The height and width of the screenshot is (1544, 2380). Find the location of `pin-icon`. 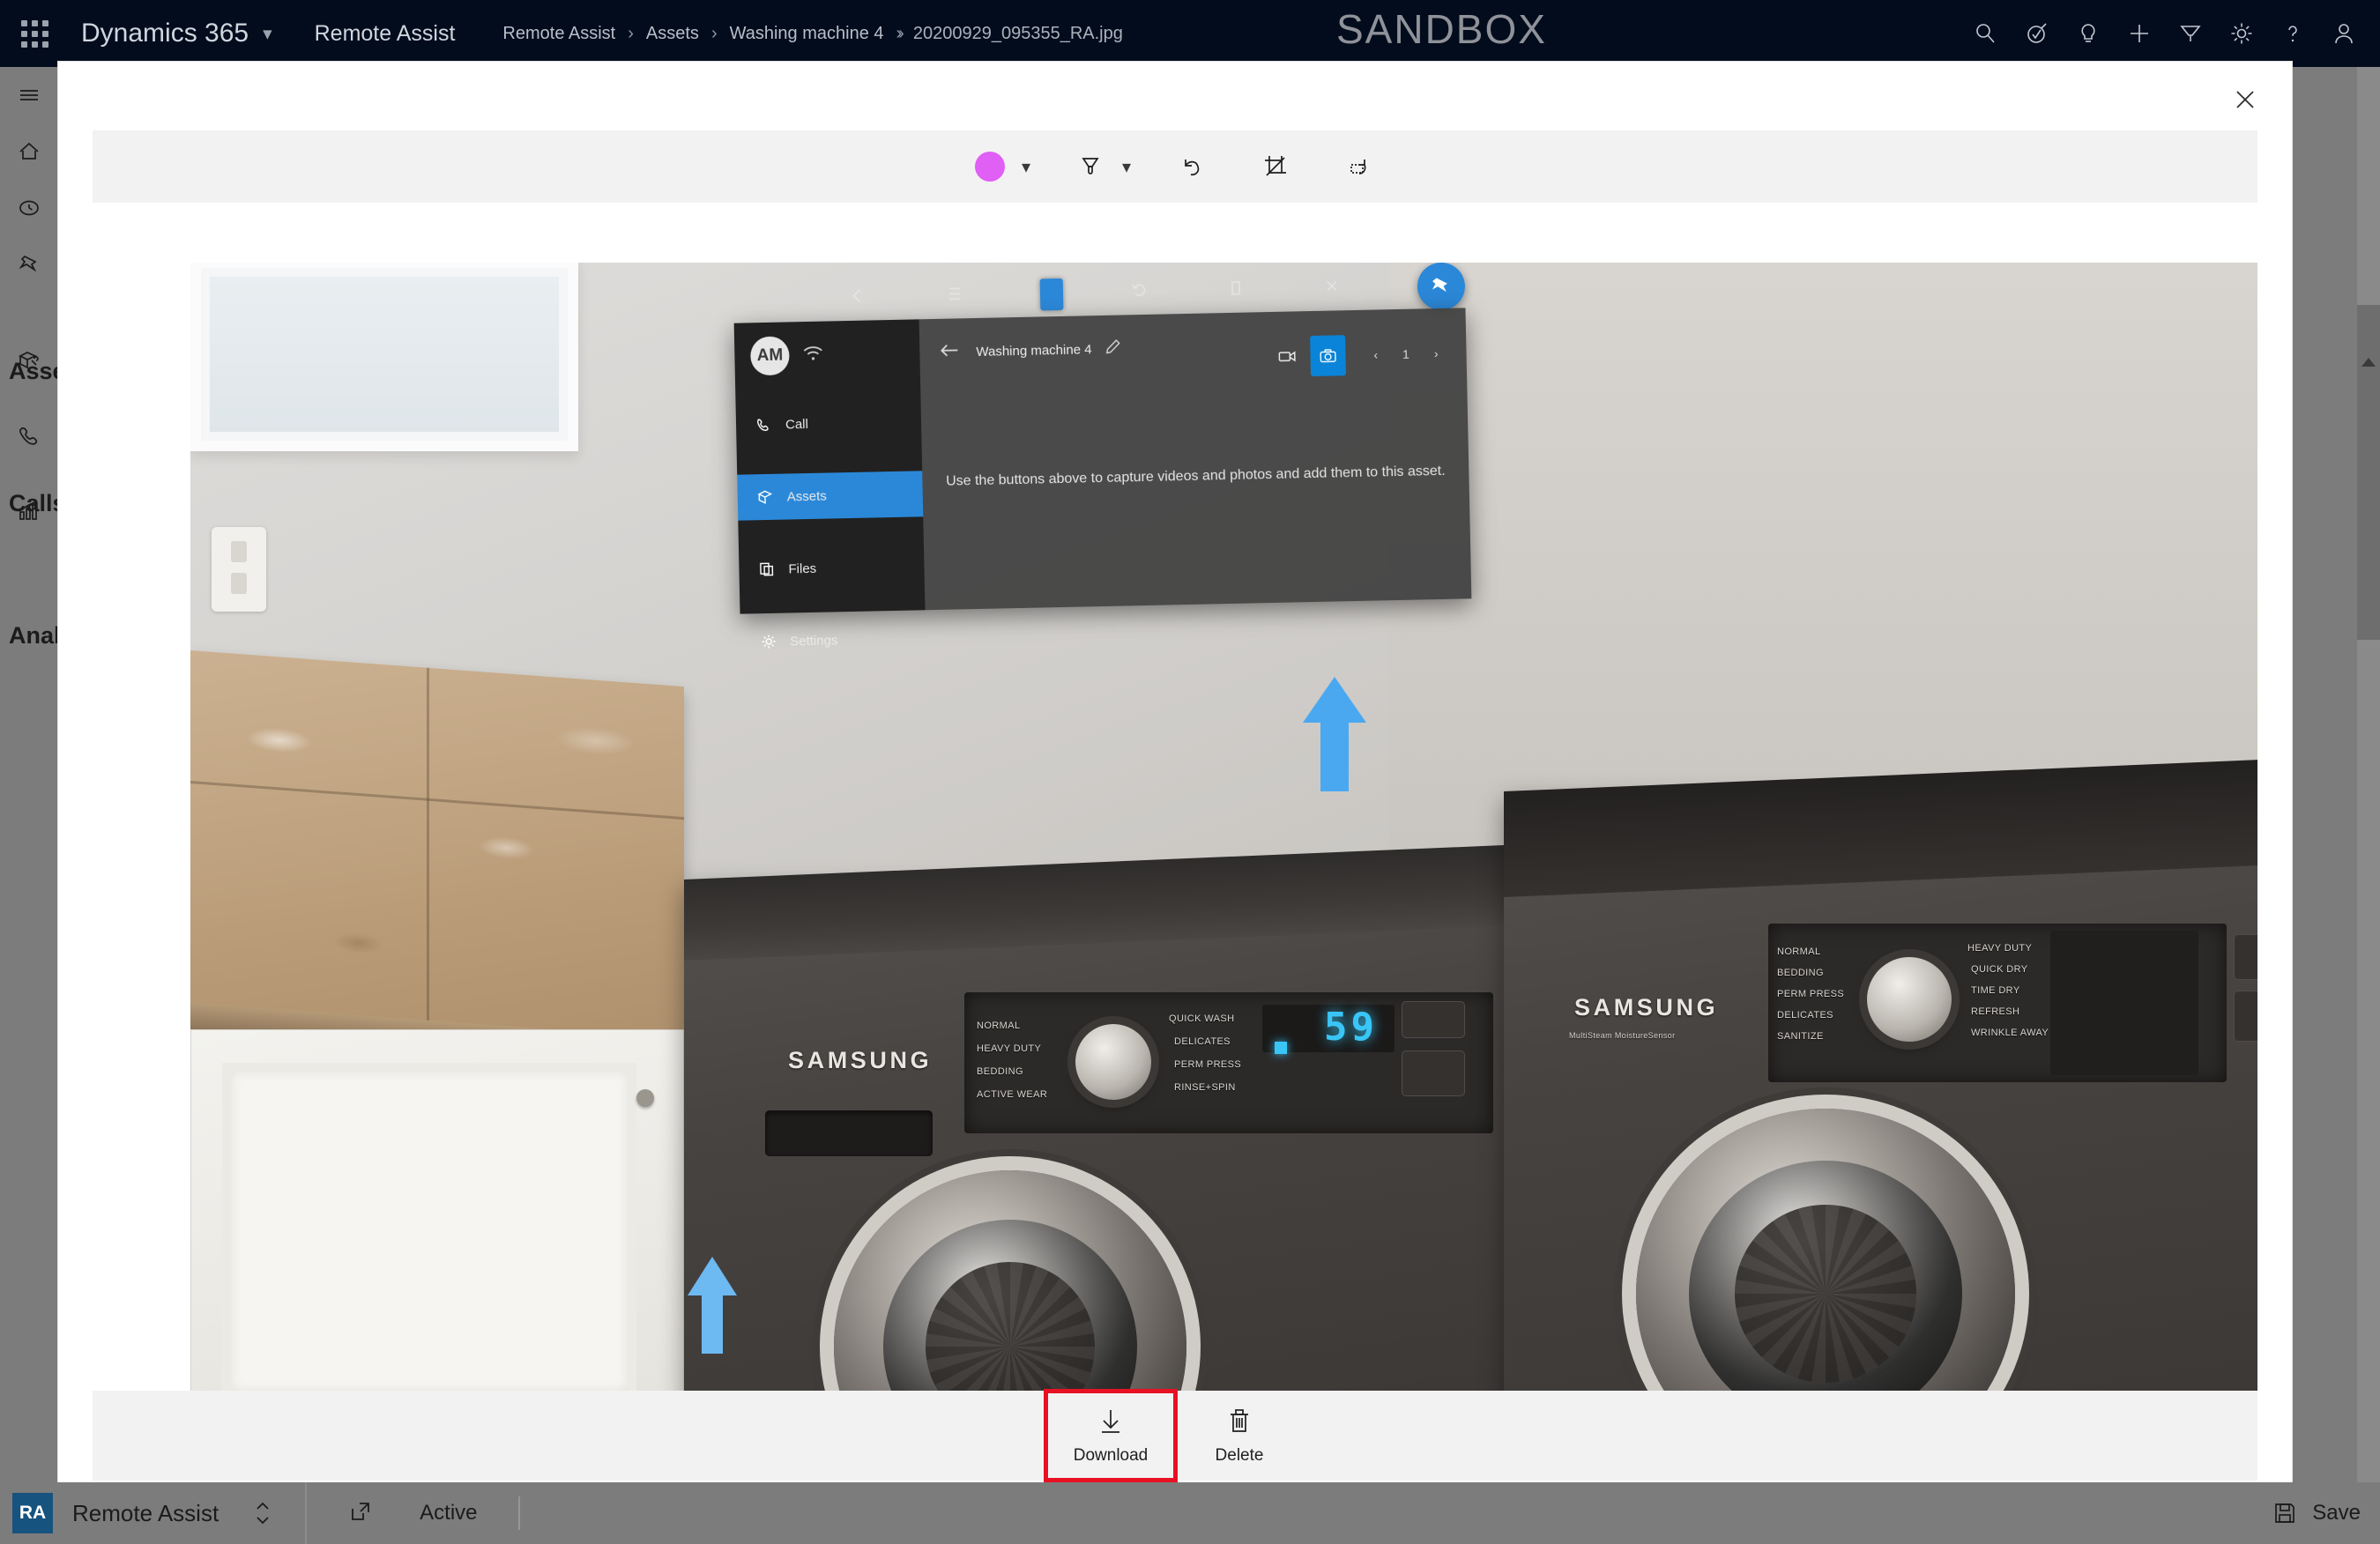

pin-icon is located at coordinates (1441, 287).